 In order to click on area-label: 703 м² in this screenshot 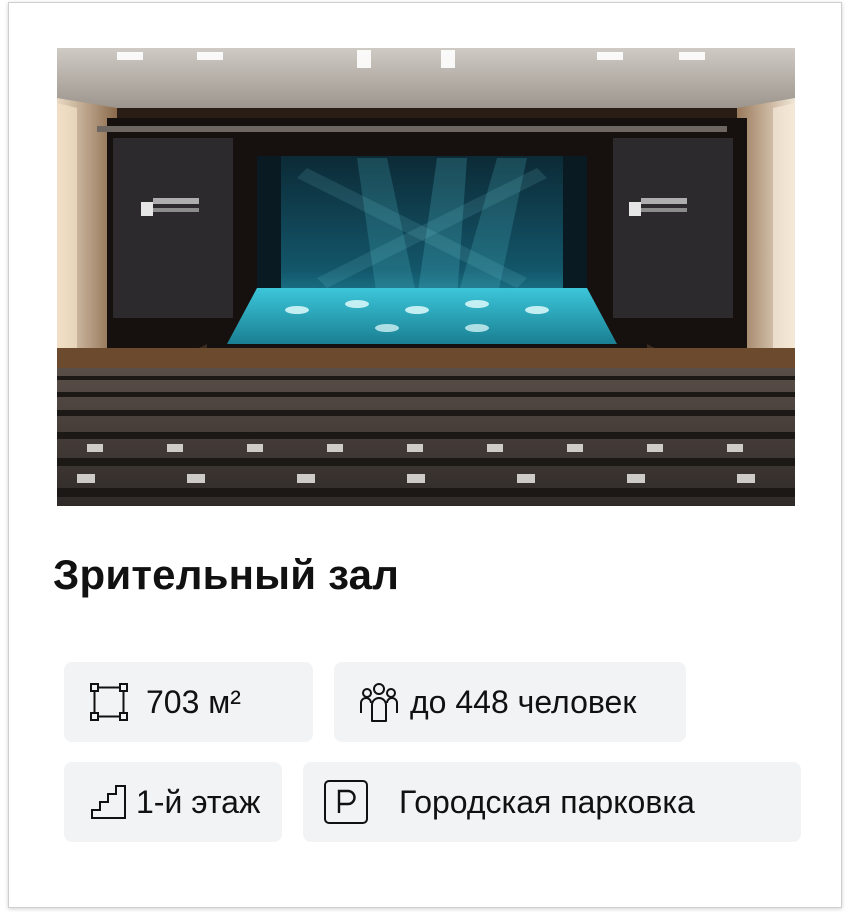, I will do `click(193, 701)`.